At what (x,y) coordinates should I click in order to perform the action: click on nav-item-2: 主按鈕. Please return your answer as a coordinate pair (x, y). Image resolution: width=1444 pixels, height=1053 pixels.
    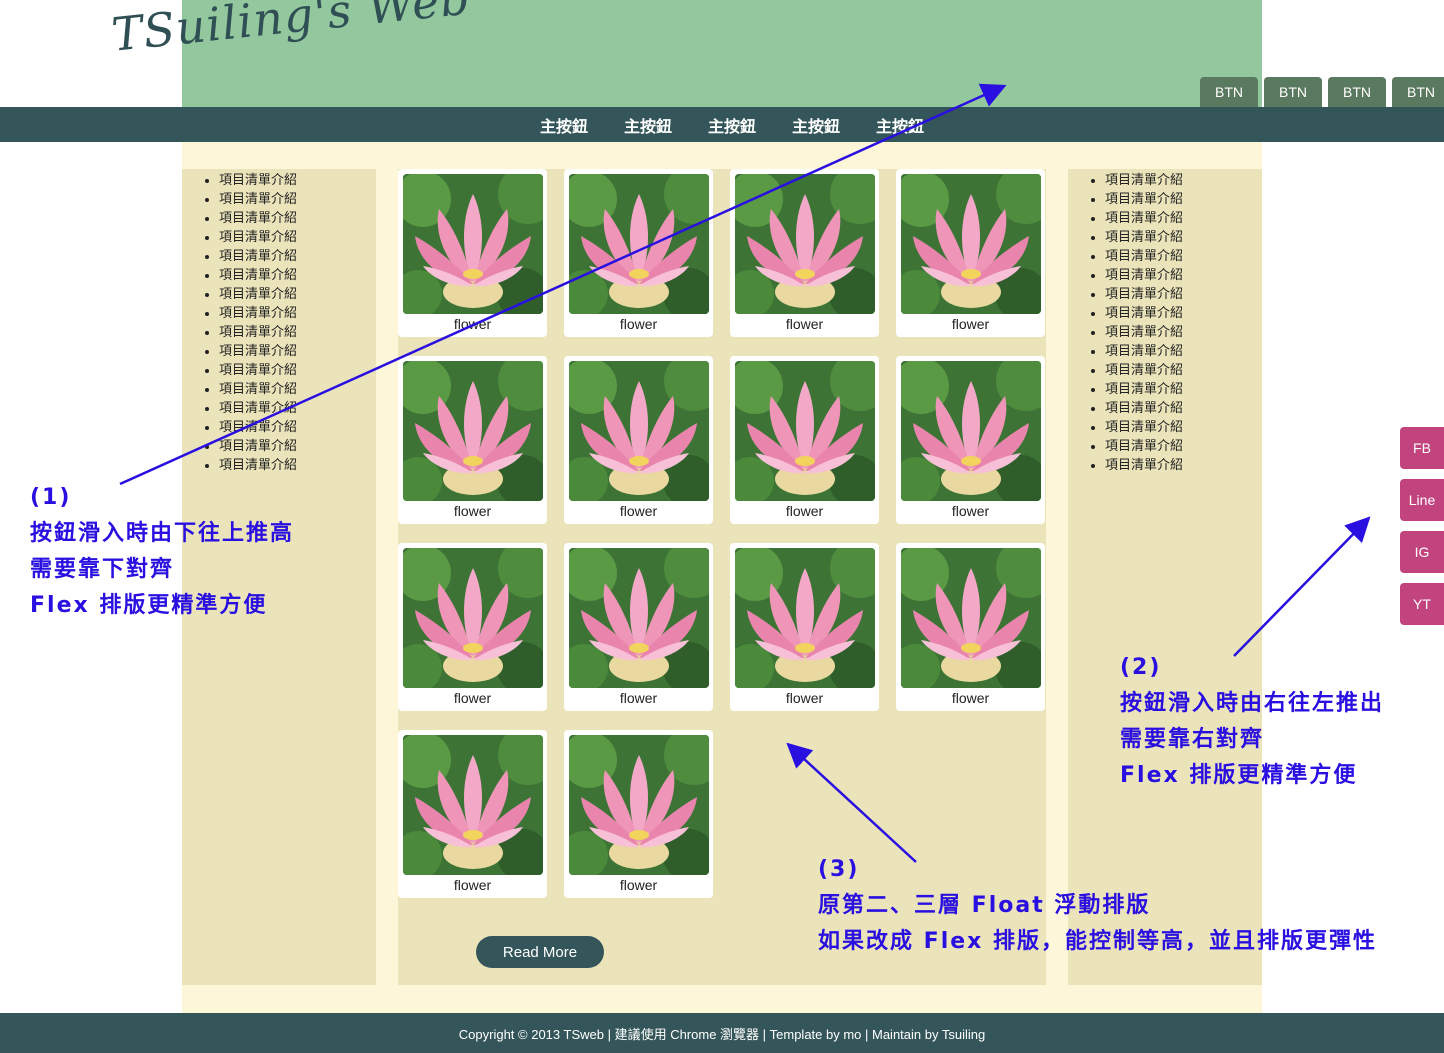
    Looking at the image, I should click on (648, 125).